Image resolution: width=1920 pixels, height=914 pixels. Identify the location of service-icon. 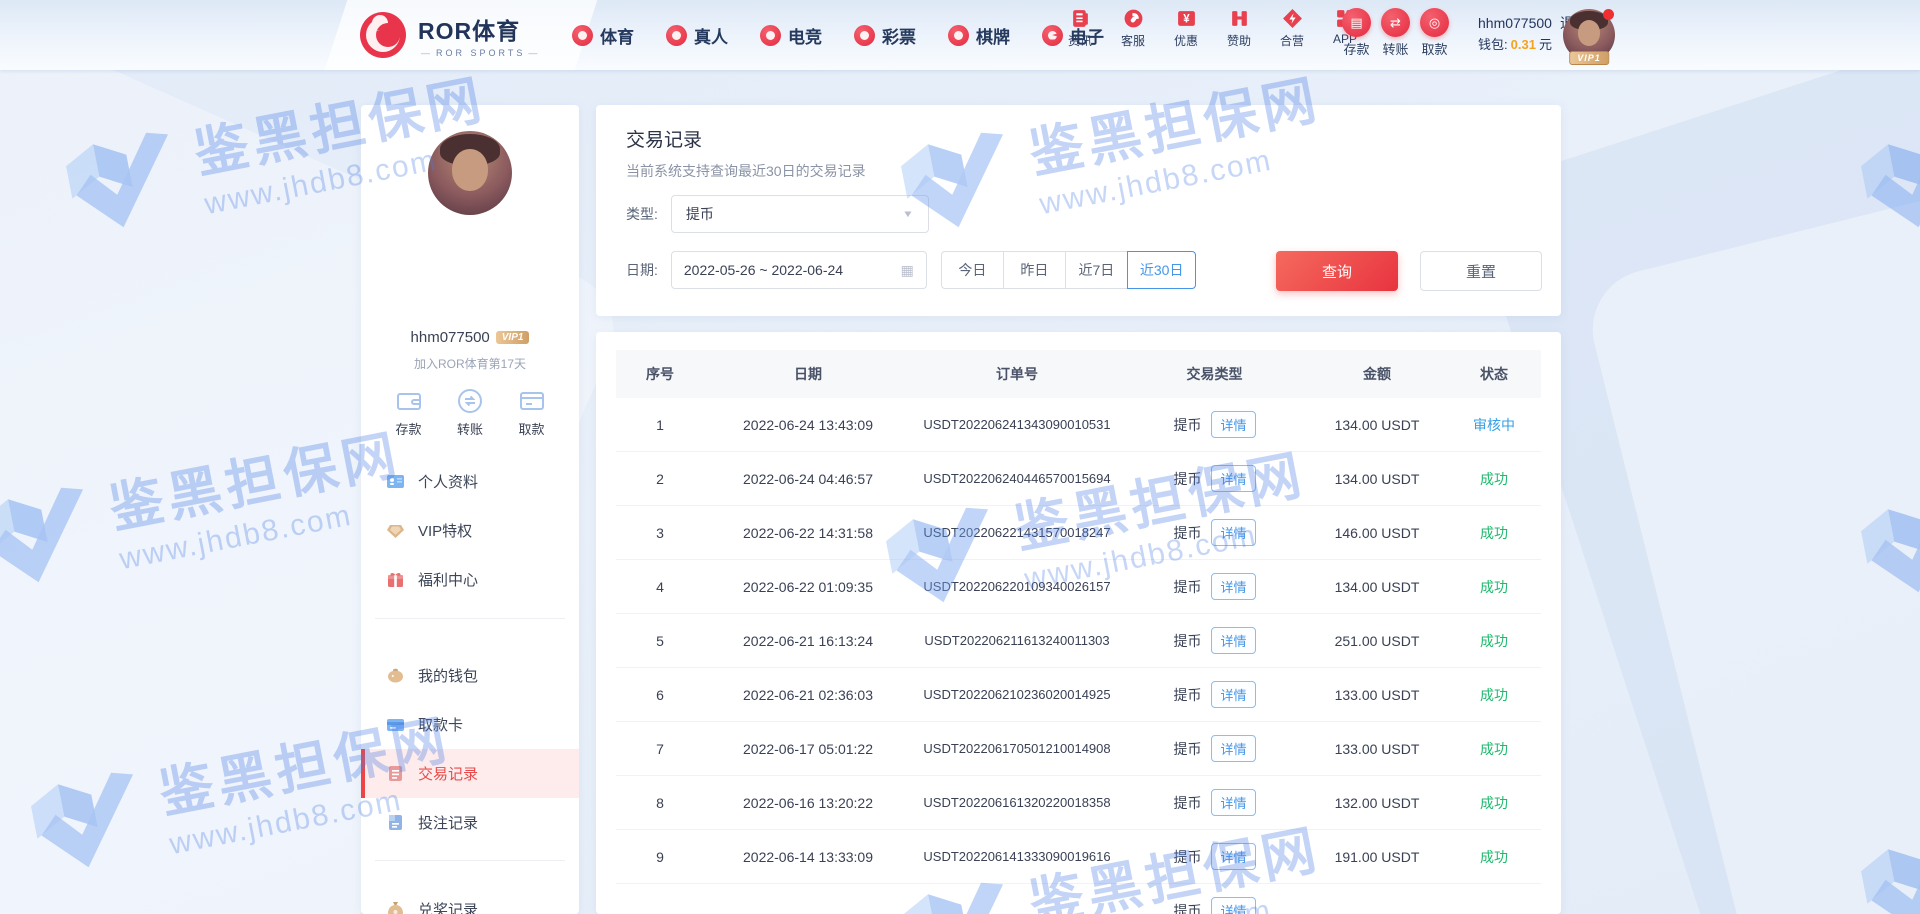
(1133, 18).